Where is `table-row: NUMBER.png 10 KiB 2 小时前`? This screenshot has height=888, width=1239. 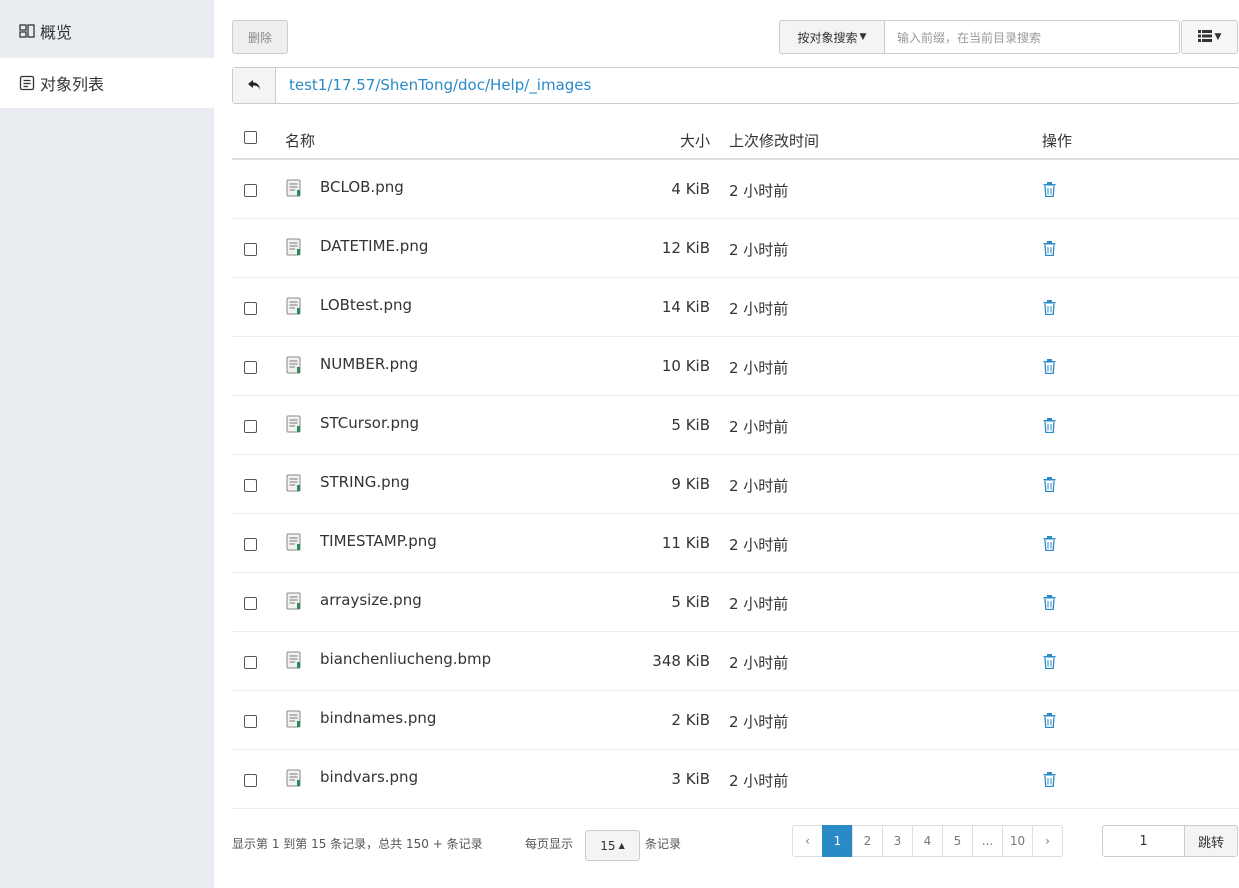
table-row: NUMBER.png 10 KiB 2 小时前 is located at coordinates (735, 366).